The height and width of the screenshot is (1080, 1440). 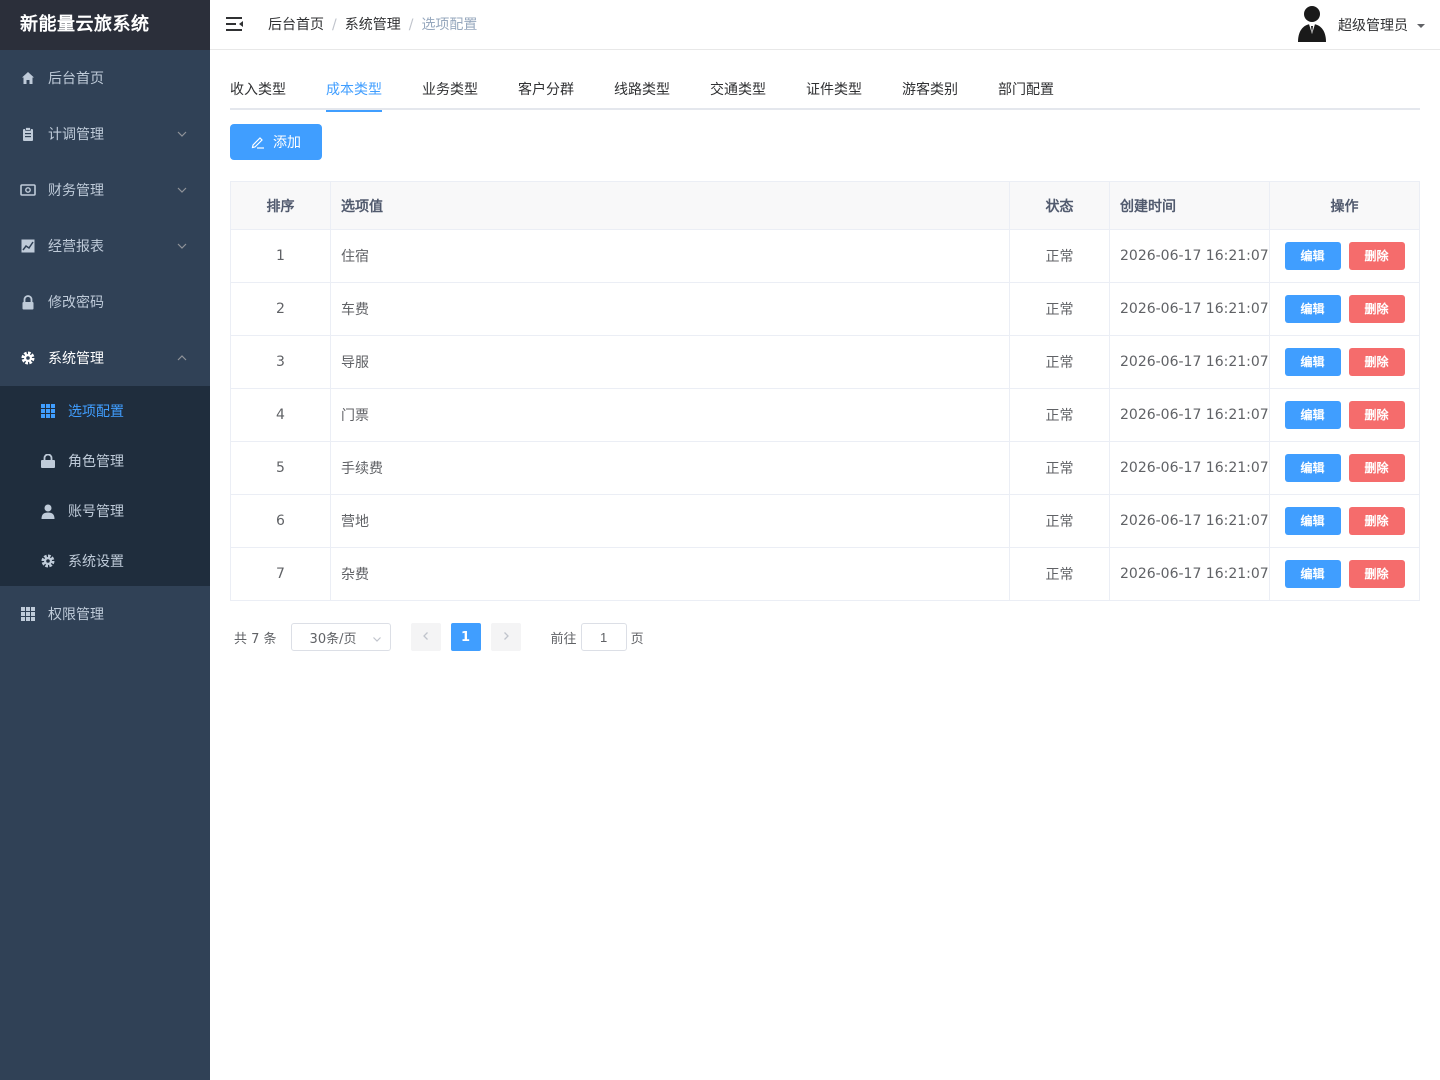 I want to click on tab-transport-type: 交通类型, so click(x=738, y=91).